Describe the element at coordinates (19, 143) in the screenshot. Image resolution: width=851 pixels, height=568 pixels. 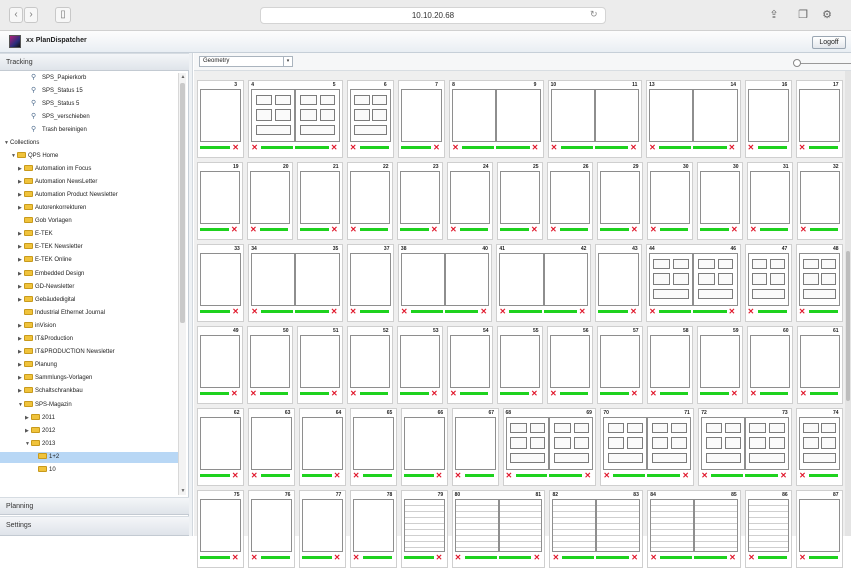
I see `tree-item: ▼Collections` at that location.